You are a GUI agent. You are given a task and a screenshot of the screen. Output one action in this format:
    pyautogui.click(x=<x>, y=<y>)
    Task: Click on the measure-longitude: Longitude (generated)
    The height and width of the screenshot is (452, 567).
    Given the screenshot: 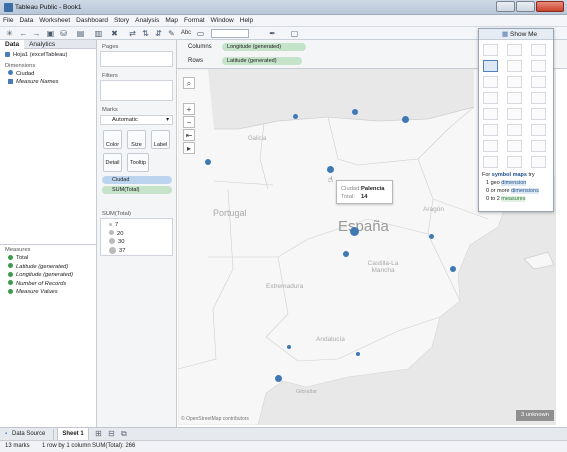 What is the action you would take?
    pyautogui.click(x=39, y=275)
    